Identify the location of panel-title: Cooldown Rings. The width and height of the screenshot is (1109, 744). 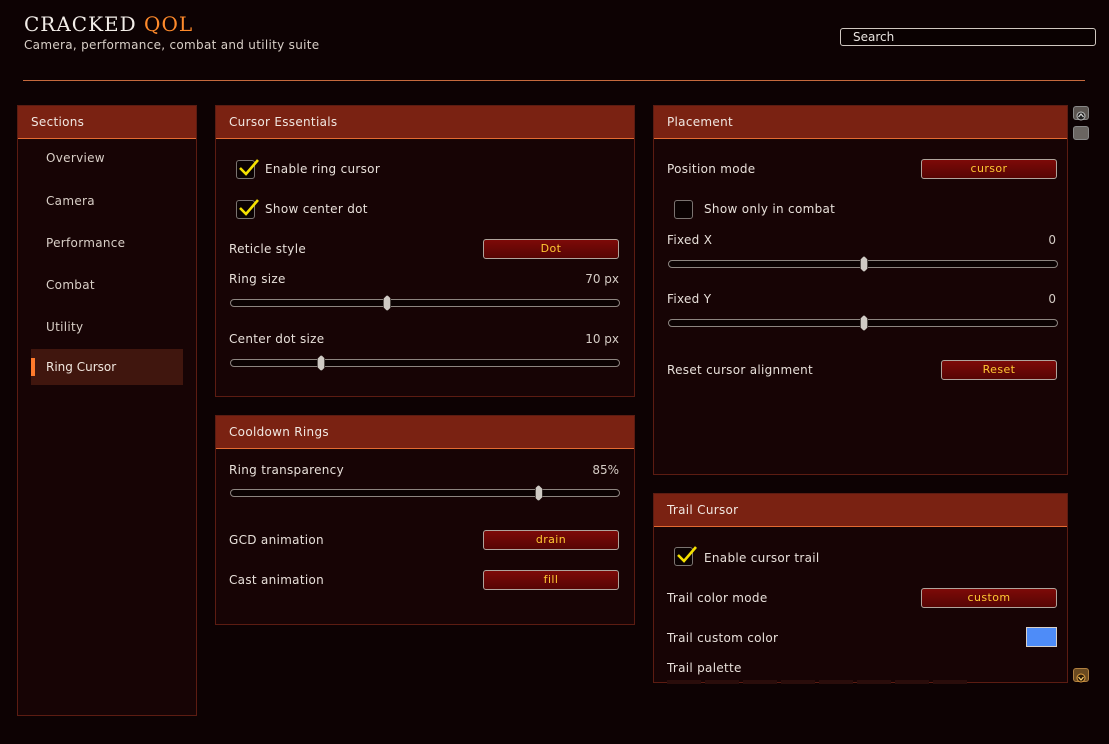
(425, 432).